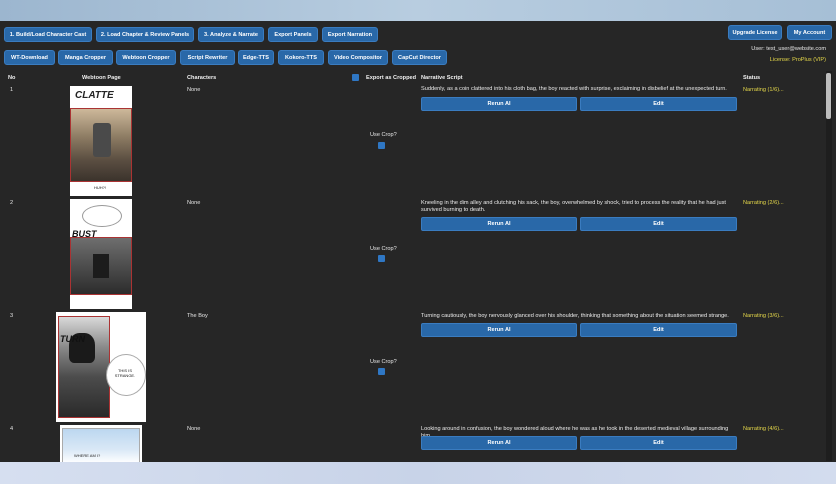  I want to click on desktop-background-top, so click(418, 10).